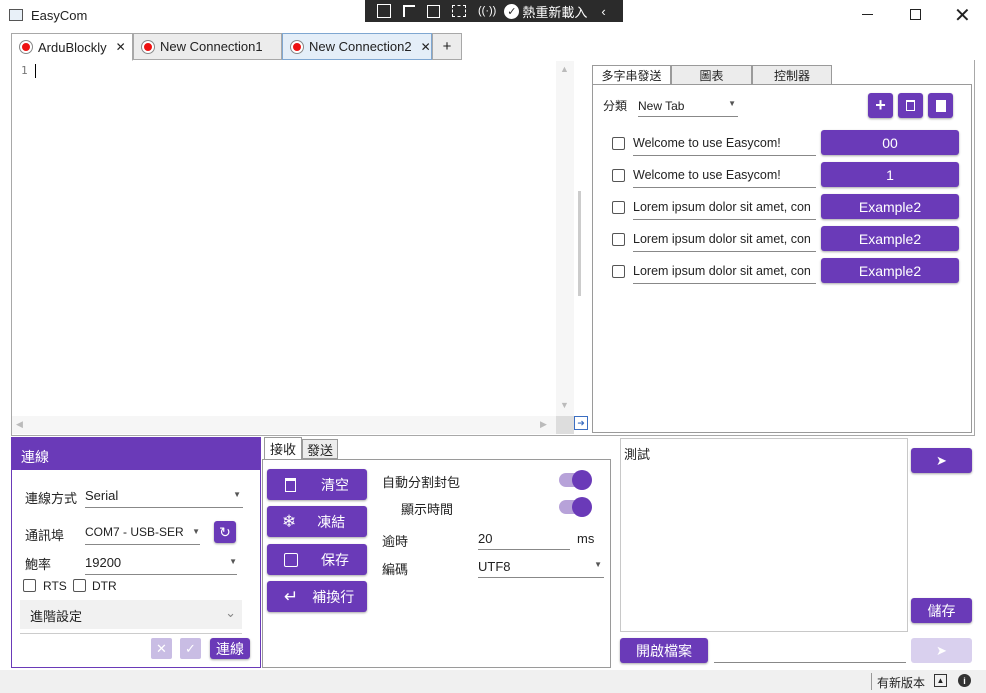 The height and width of the screenshot is (693, 986). What do you see at coordinates (290, 484) in the screenshot?
I see `trash-icon` at bounding box center [290, 484].